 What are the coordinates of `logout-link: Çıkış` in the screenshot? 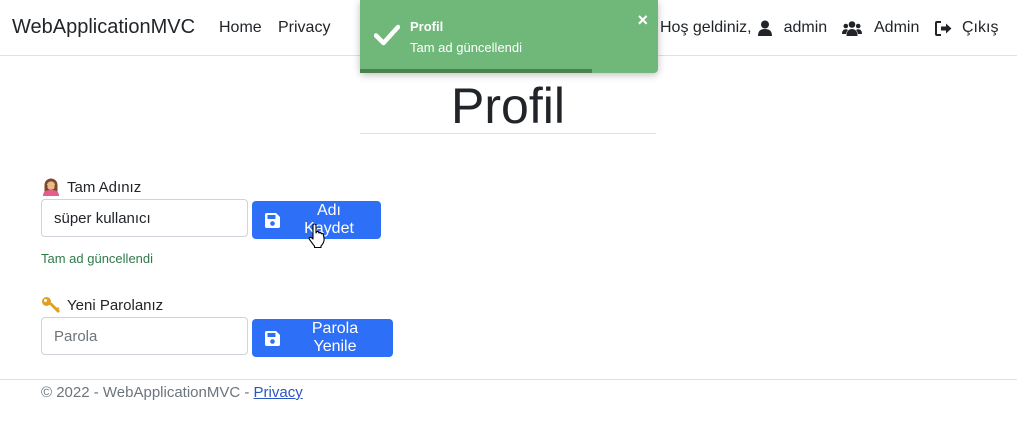 It's located at (966, 28).